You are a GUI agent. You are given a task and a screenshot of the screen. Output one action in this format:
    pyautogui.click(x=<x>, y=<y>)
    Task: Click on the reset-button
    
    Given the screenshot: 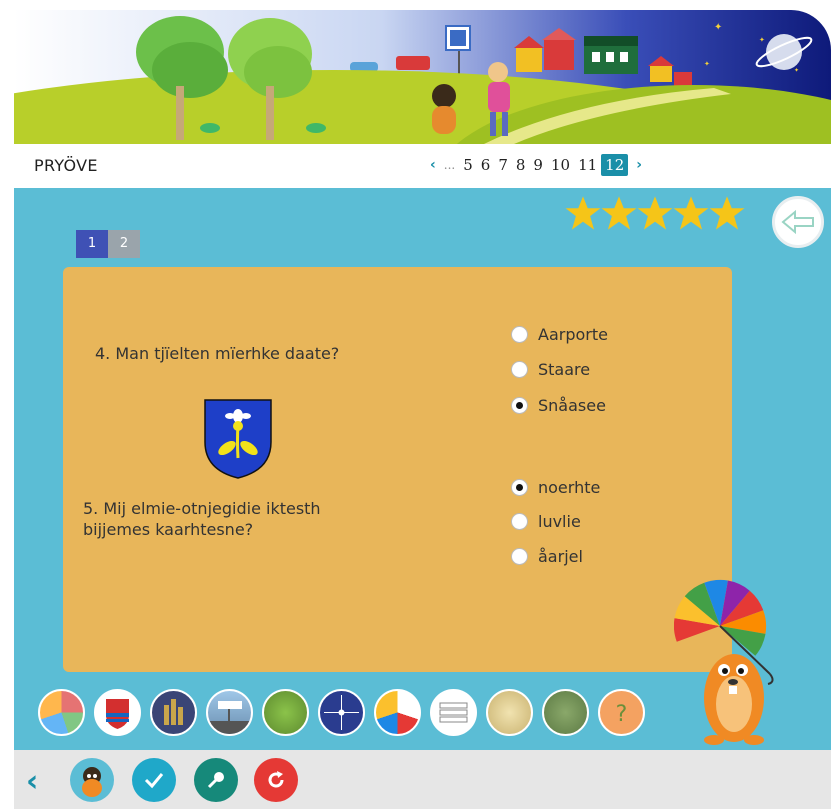 What is the action you would take?
    pyautogui.click(x=276, y=780)
    